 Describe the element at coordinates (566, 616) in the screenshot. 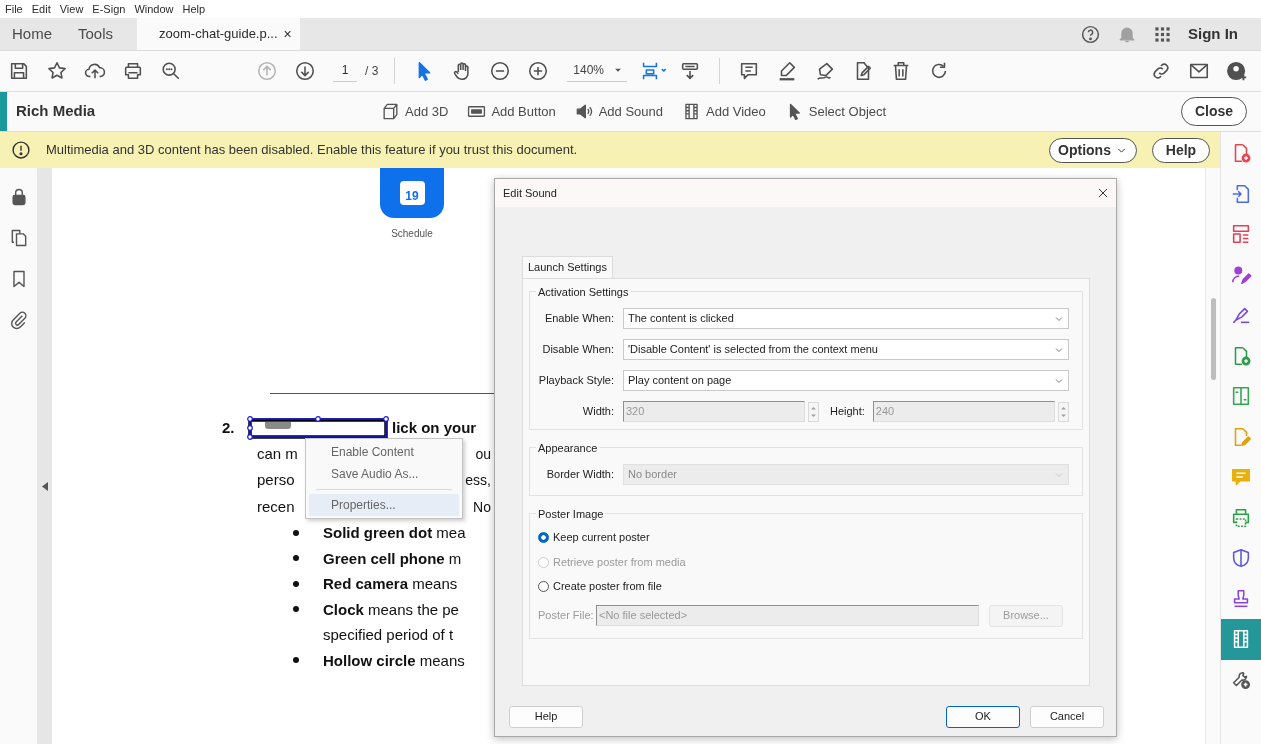

I see `field-label: Poster File:` at that location.